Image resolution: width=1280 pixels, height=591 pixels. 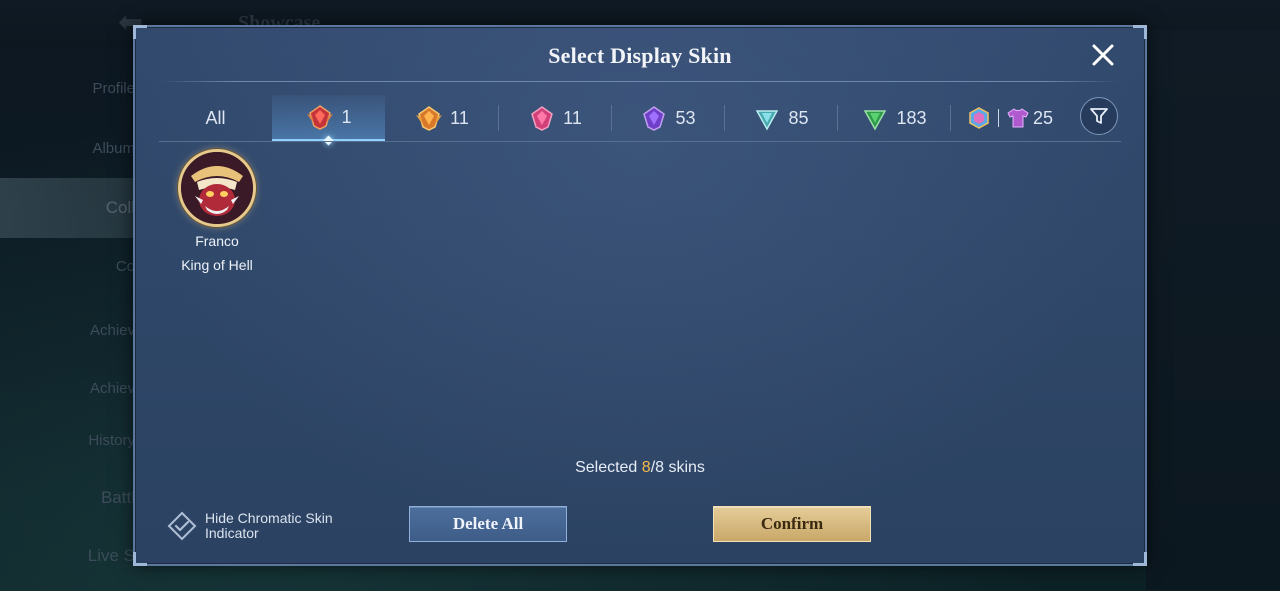 I want to click on bg-sidebar-item: Album, so click(x=113, y=148).